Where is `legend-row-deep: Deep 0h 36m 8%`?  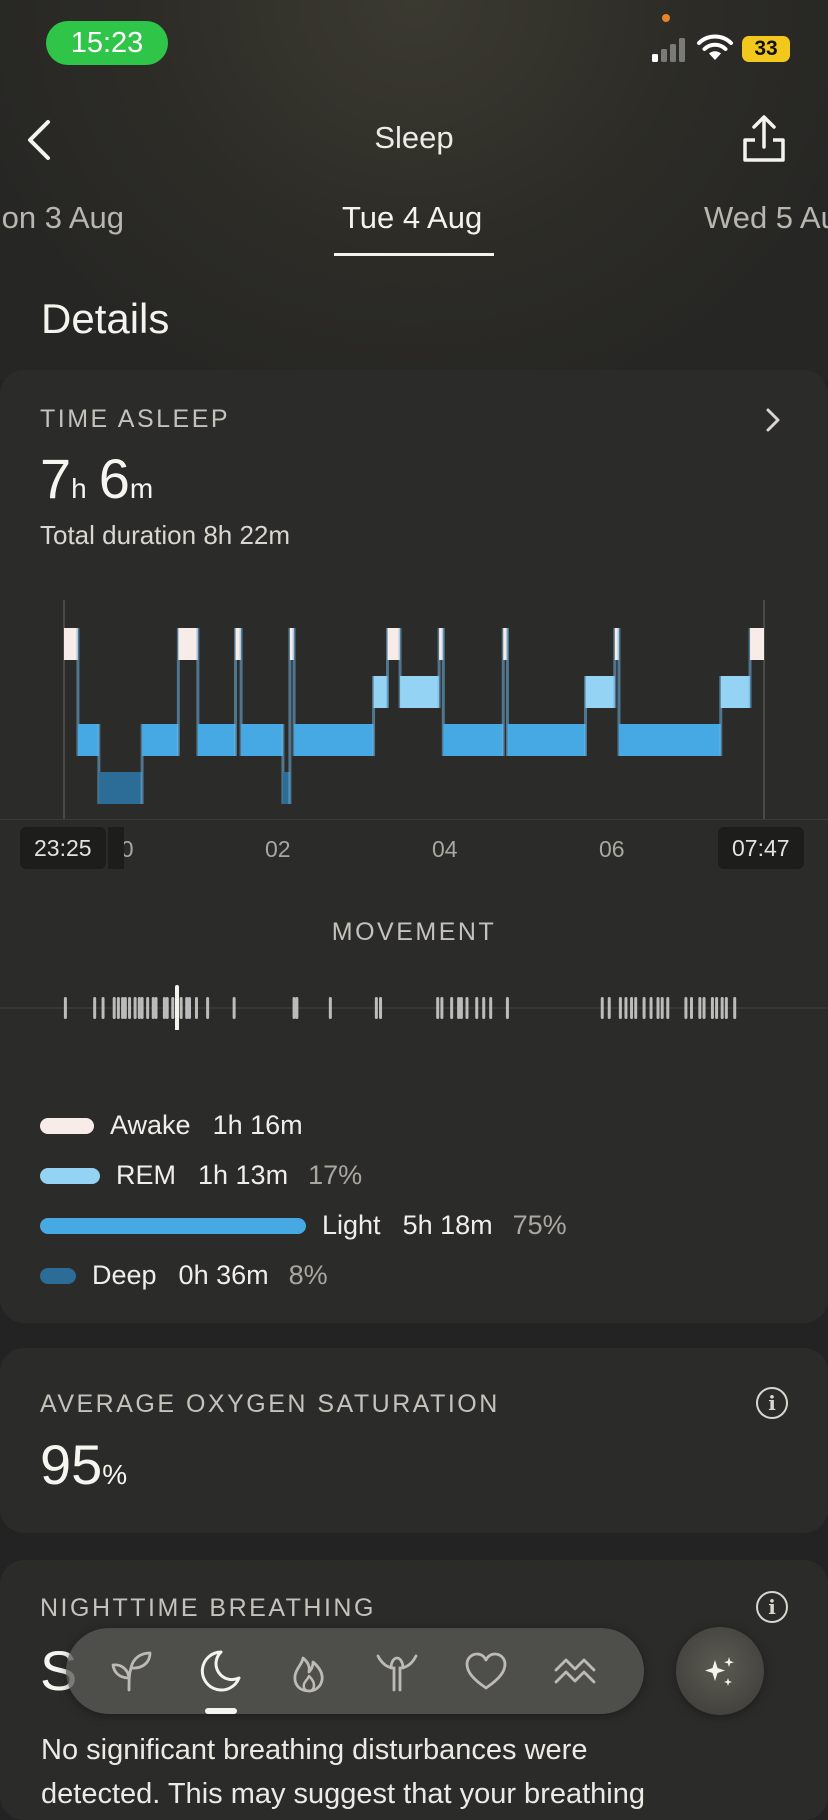
legend-row-deep: Deep 0h 36m 8% is located at coordinates (184, 1275).